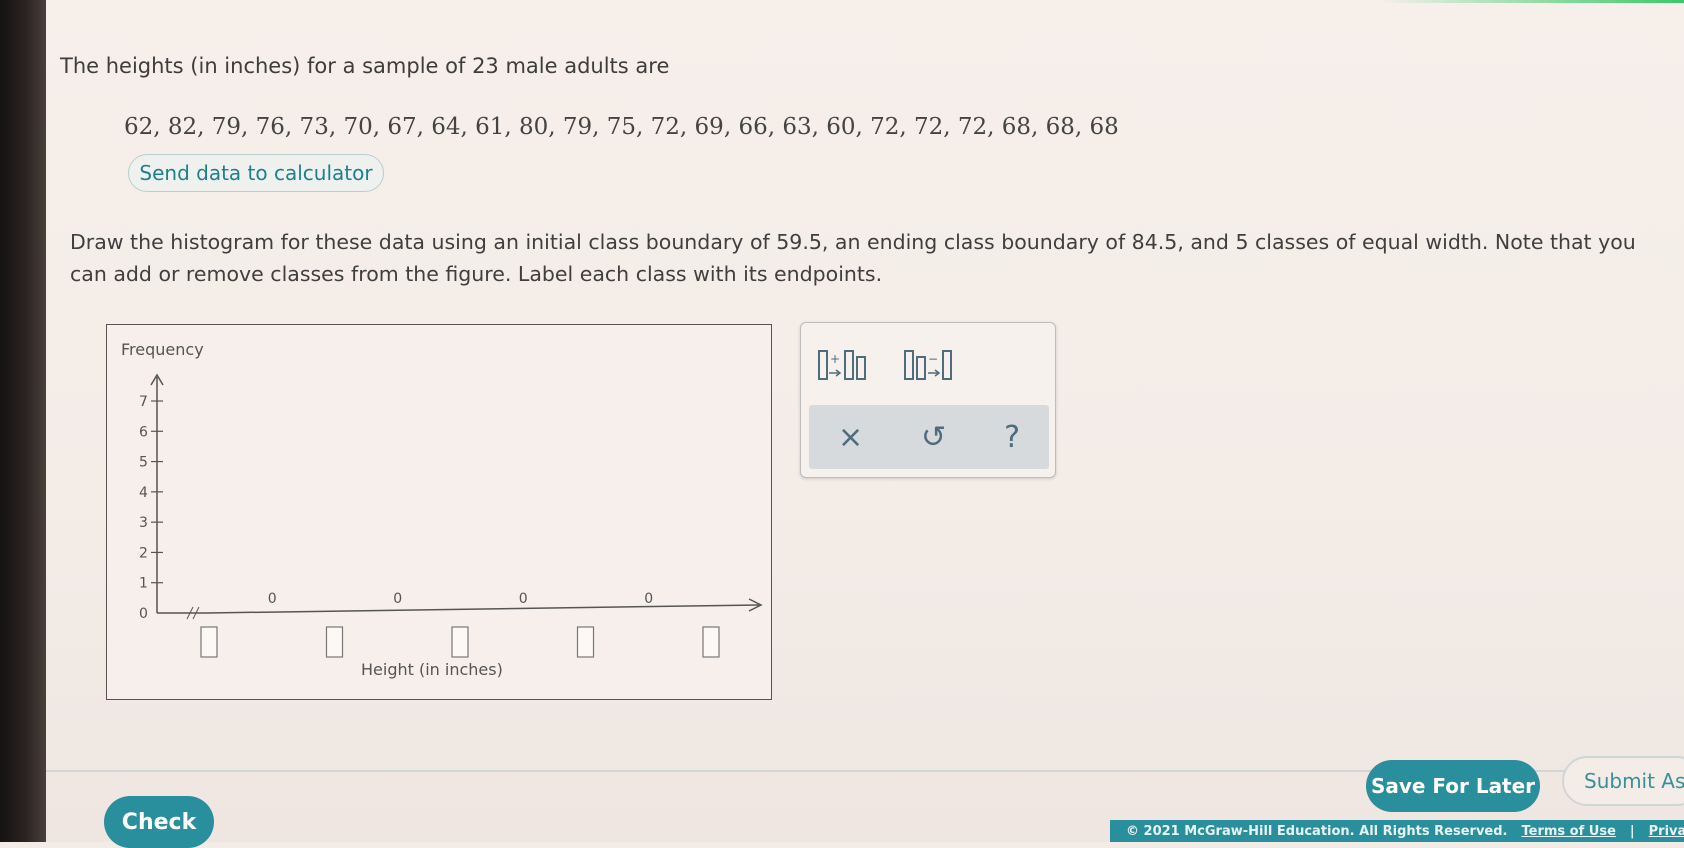 The height and width of the screenshot is (848, 1684). What do you see at coordinates (143, 553) in the screenshot?
I see `y-tick-label: 2` at bounding box center [143, 553].